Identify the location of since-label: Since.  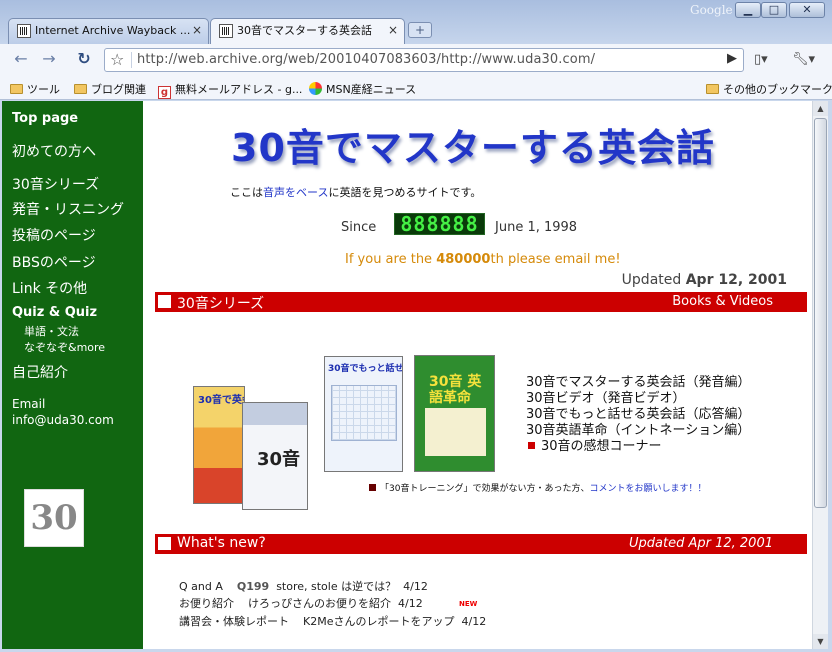
(359, 227).